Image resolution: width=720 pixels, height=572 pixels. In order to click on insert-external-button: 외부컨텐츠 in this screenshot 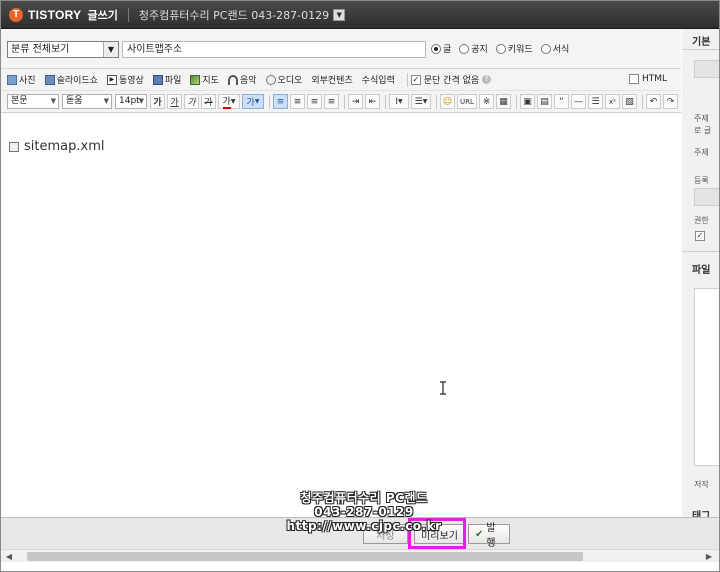, I will do `click(331, 79)`.